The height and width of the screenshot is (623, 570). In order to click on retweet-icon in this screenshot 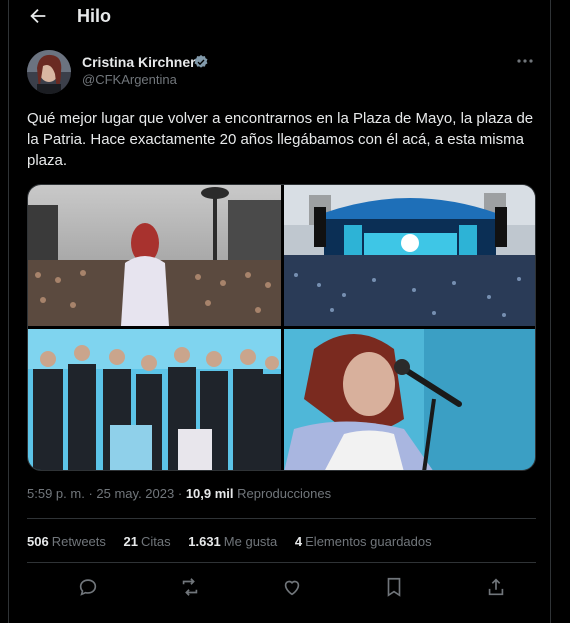, I will do `click(190, 587)`.